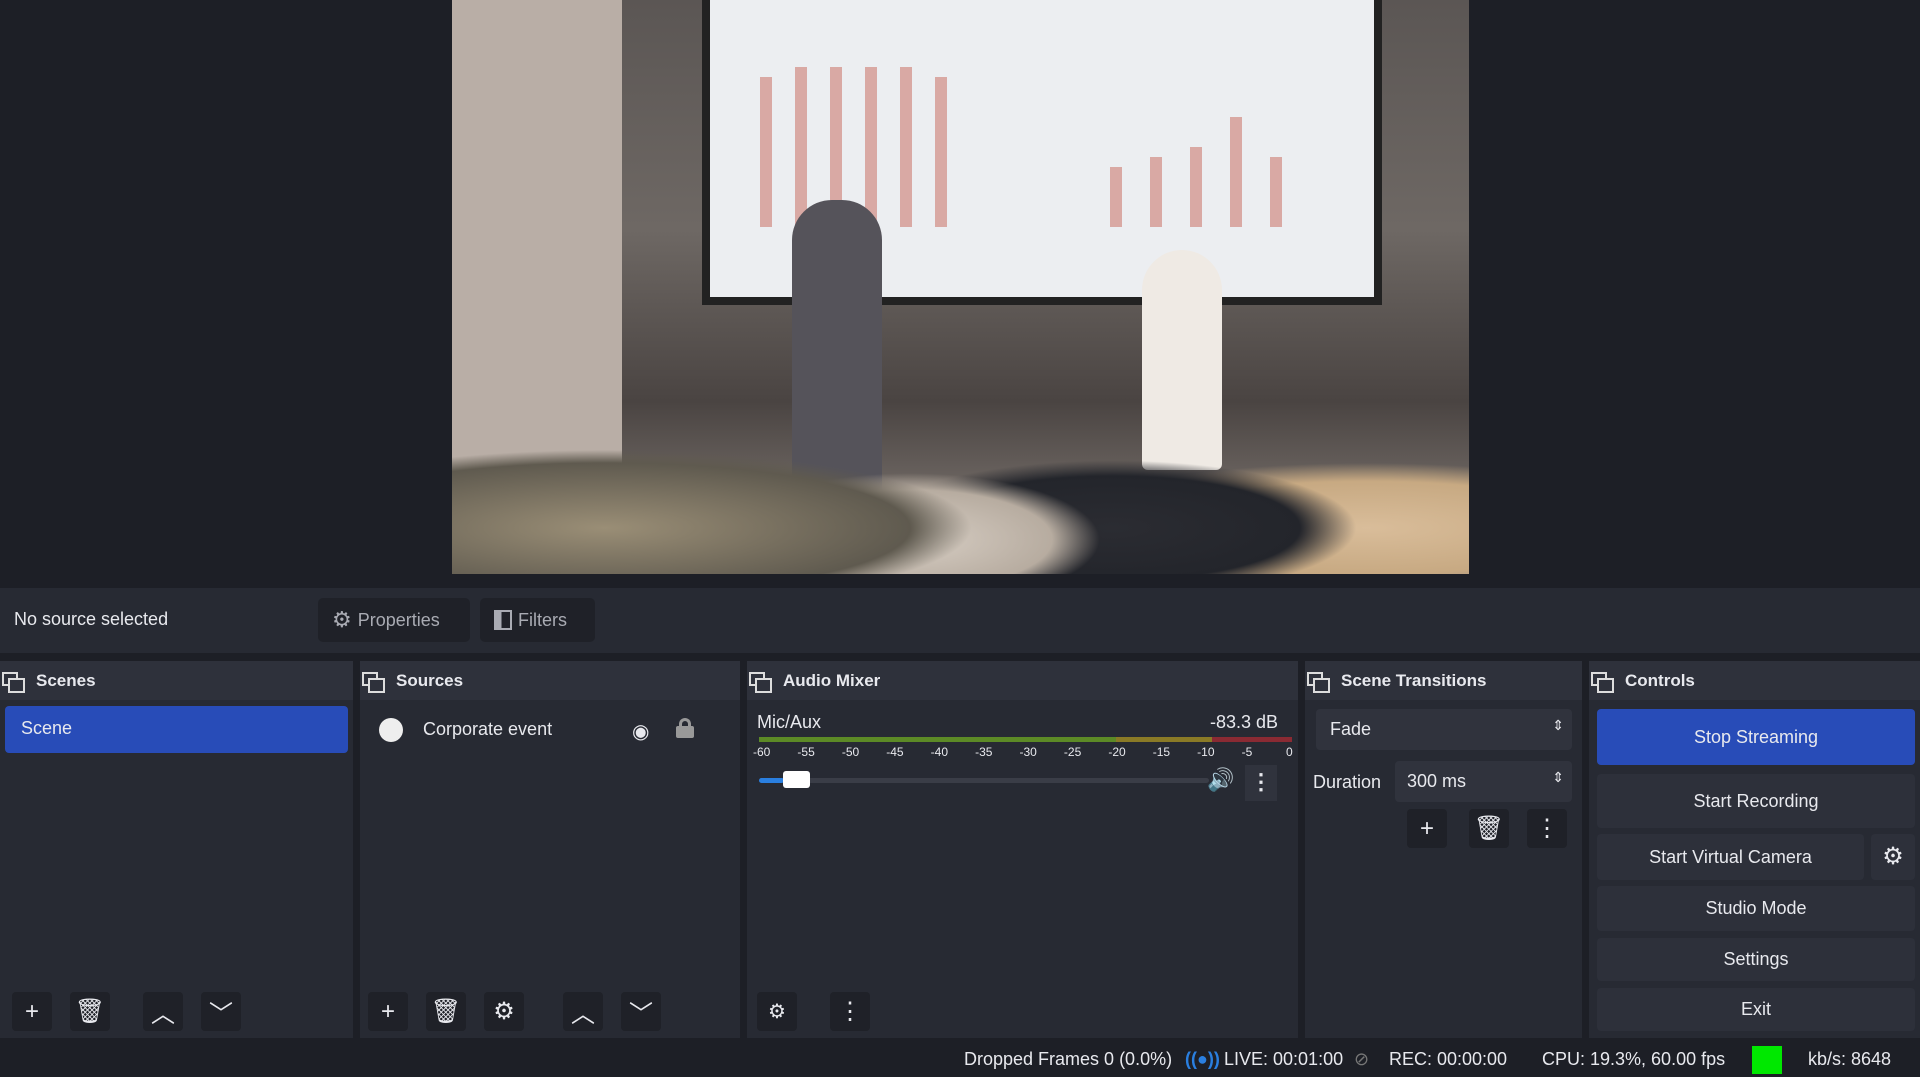 Image resolution: width=1920 pixels, height=1077 pixels. What do you see at coordinates (641, 1011) in the screenshot?
I see `move-source-down-button: ﹀` at bounding box center [641, 1011].